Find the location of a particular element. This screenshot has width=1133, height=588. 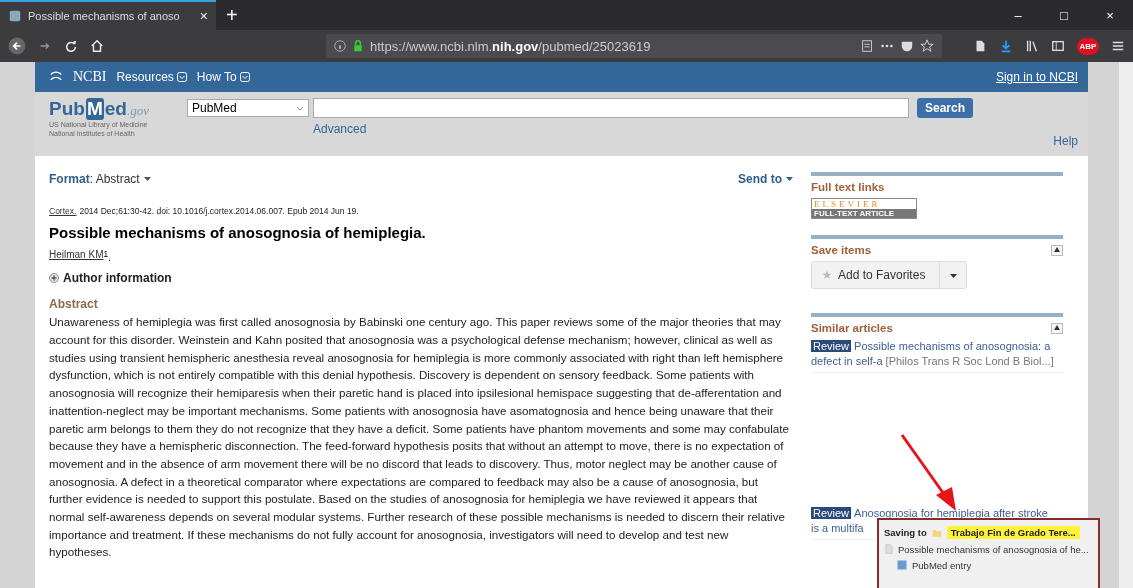

format-menu: Format: Abstract is located at coordinates (100, 179).